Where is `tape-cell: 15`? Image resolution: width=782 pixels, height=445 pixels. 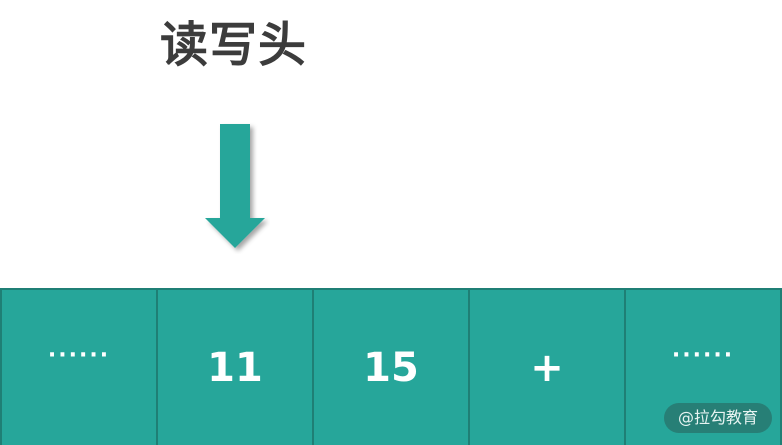
tape-cell: 15 is located at coordinates (390, 367).